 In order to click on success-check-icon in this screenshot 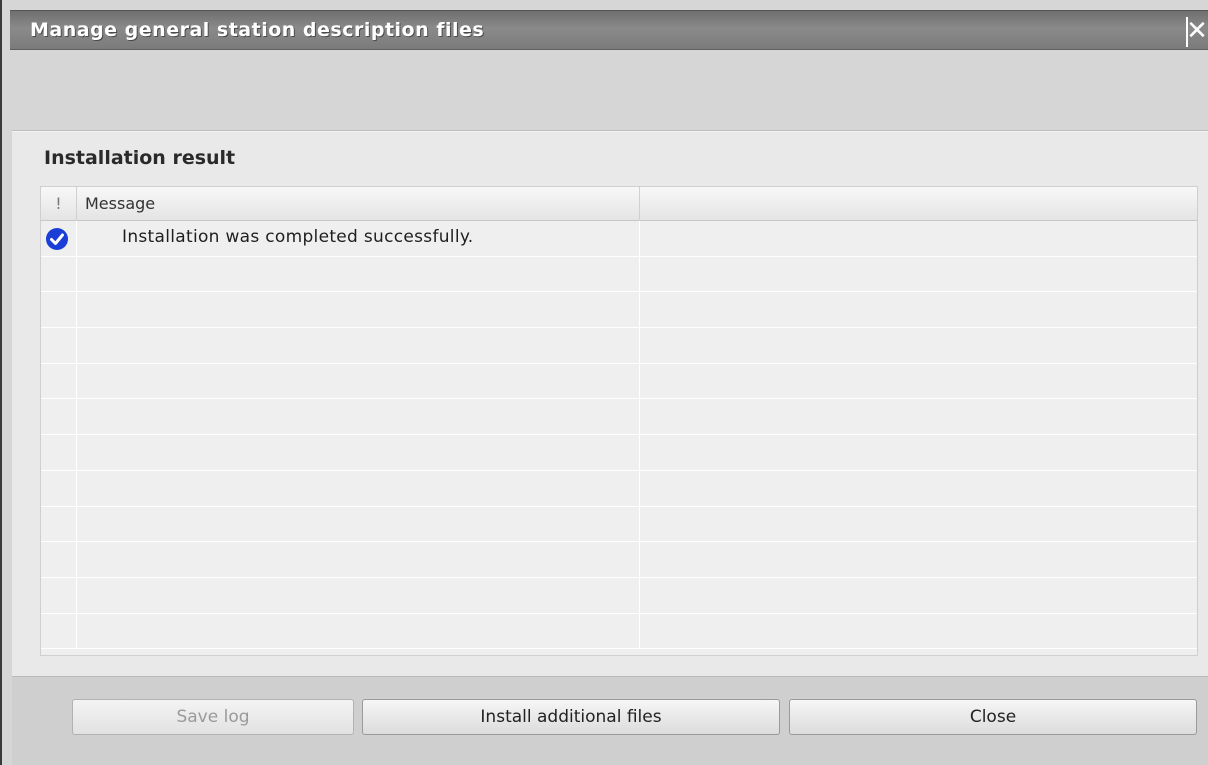, I will do `click(57, 239)`.